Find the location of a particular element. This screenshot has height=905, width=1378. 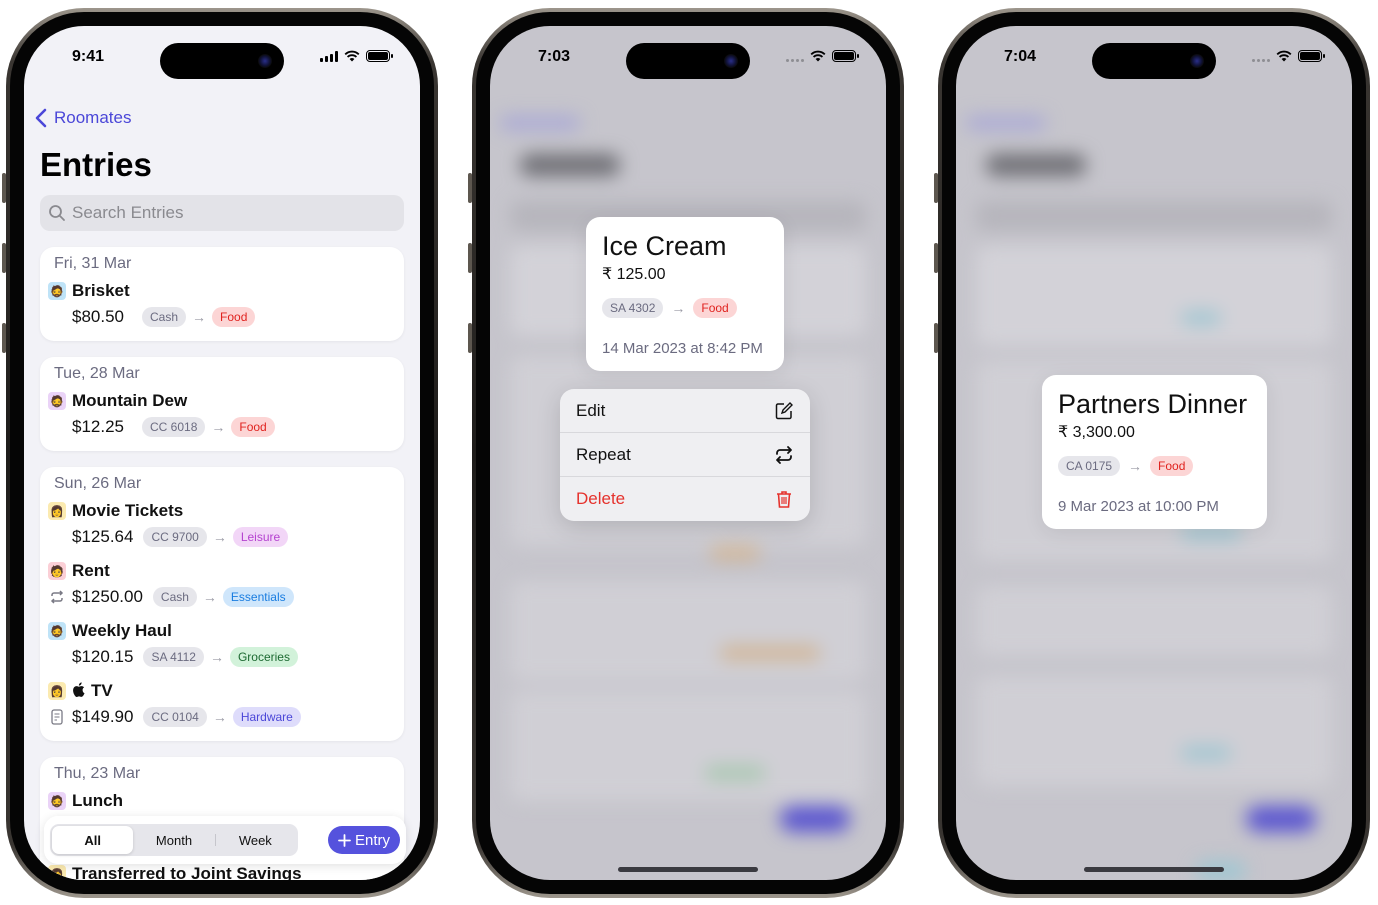

add-entry-button: Entry is located at coordinates (363, 840).